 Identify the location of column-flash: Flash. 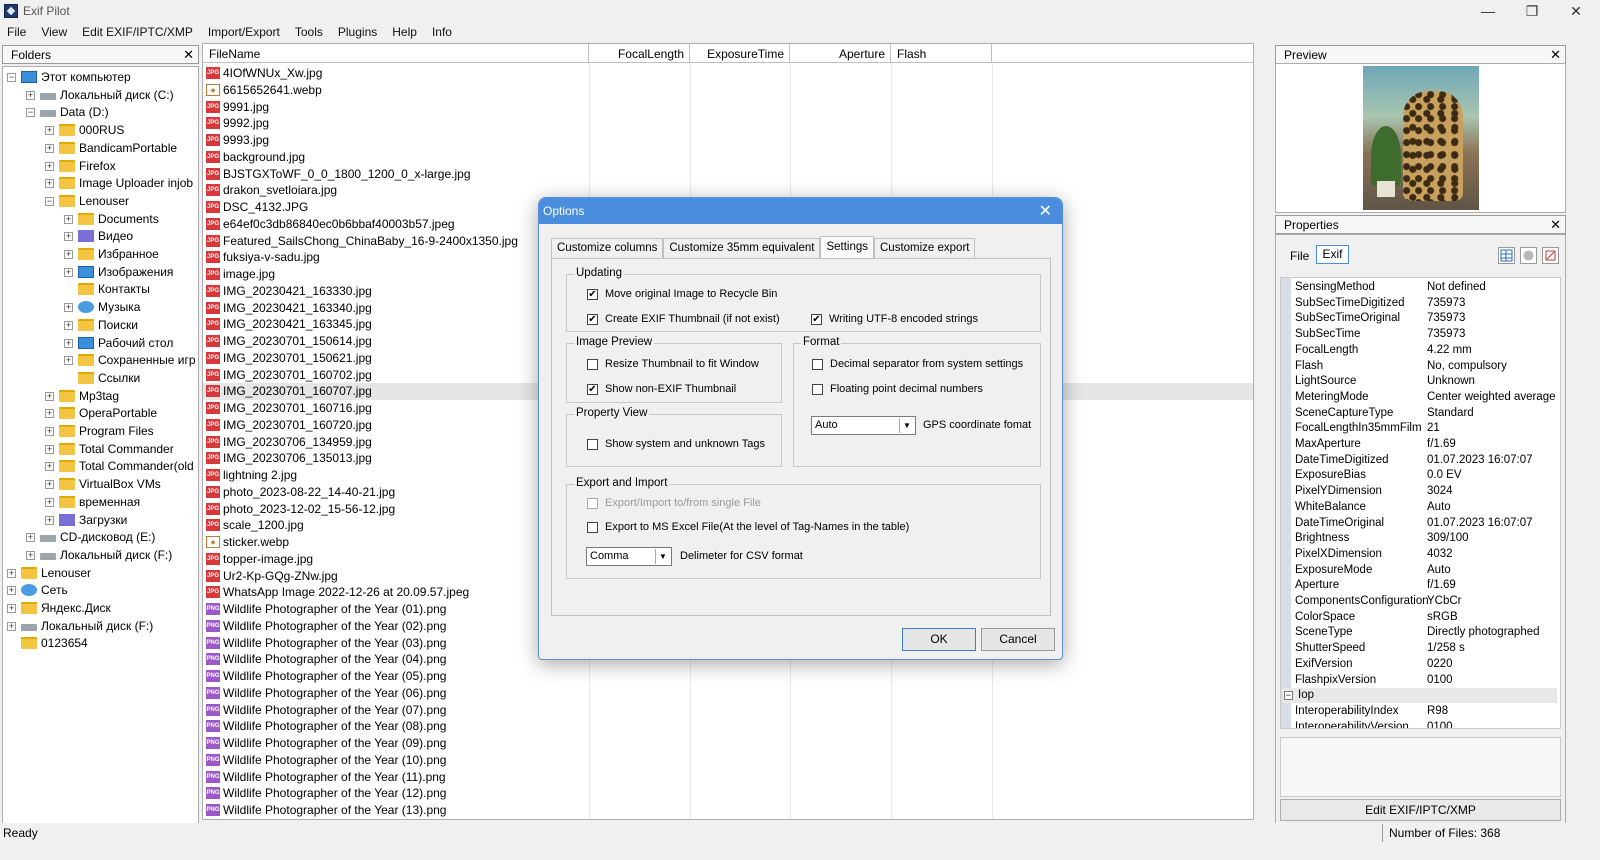
(941, 53).